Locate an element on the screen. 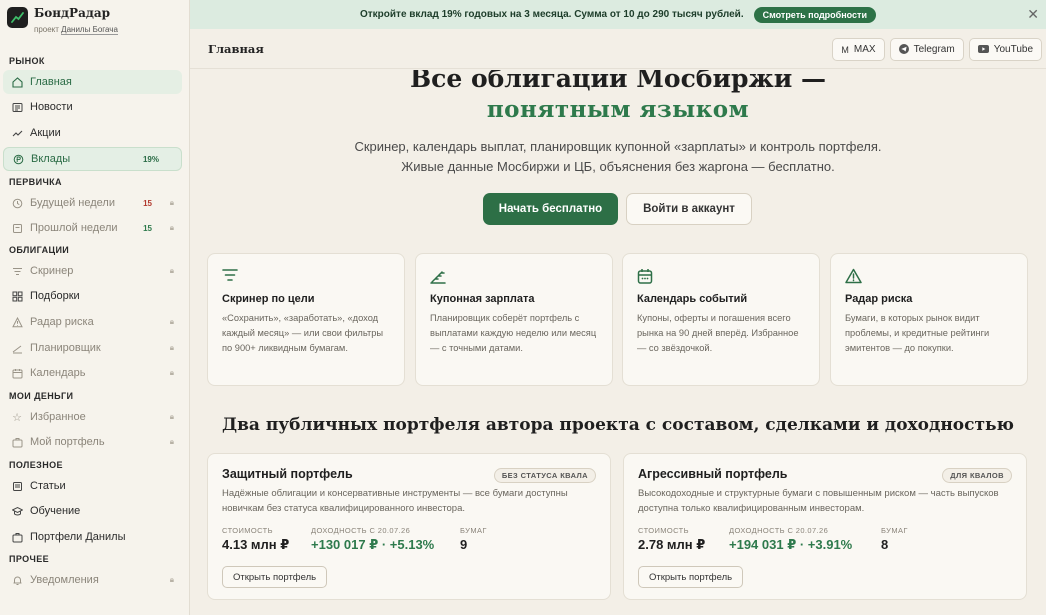 This screenshot has width=1046, height=615. feature-title: Календарь событий is located at coordinates (692, 299).